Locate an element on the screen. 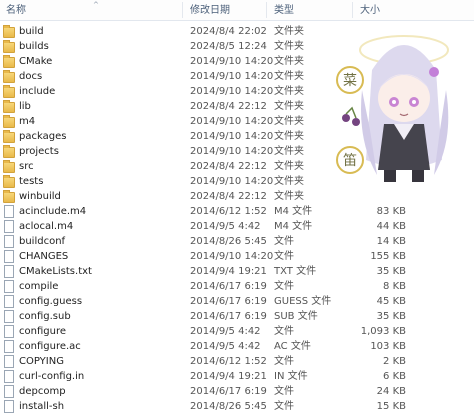 The height and width of the screenshot is (414, 474). sort-caret-icon: ^ is located at coordinates (96, 5).